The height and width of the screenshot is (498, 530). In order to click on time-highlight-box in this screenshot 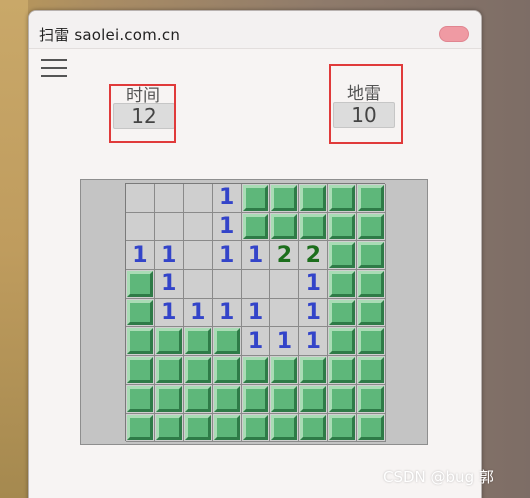, I will do `click(142, 113)`.